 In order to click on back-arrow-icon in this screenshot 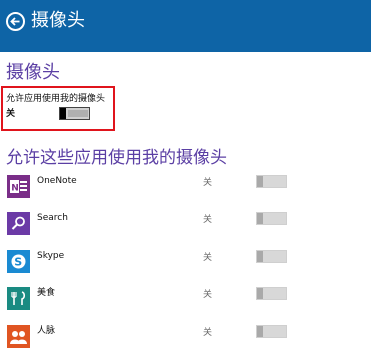, I will do `click(15, 21)`.